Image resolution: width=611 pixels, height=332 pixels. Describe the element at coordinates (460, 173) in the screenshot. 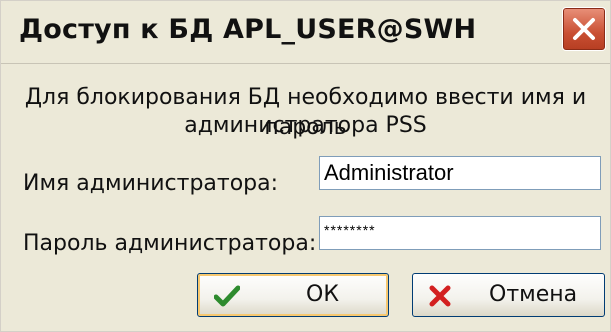

I see `admin-name-field: Administrator` at that location.